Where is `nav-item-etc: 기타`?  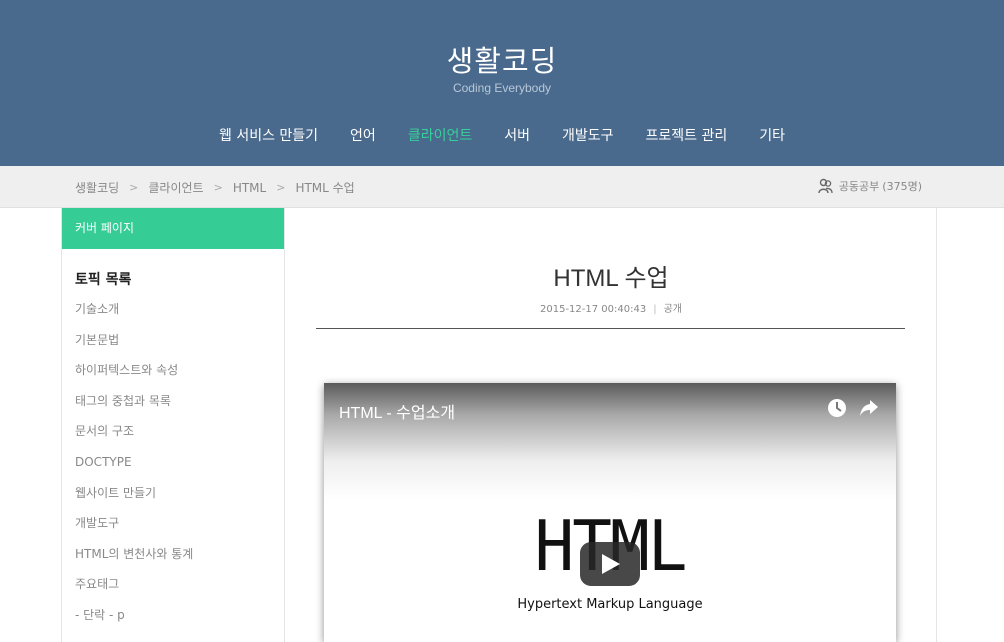 nav-item-etc: 기타 is located at coordinates (772, 135).